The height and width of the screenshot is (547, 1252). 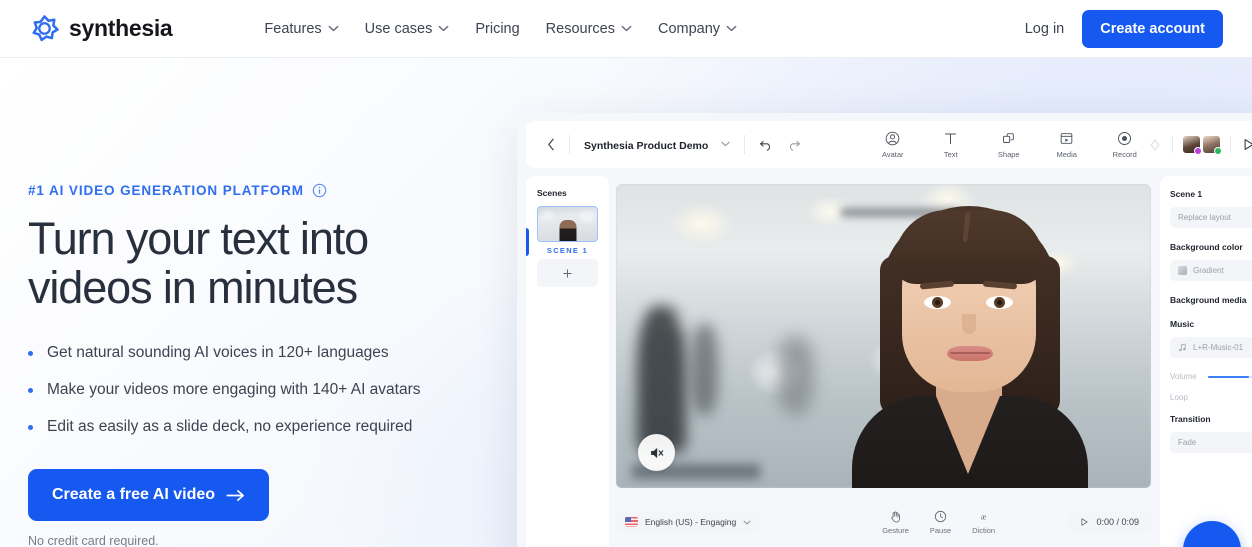 I want to click on nav-label: Features, so click(x=293, y=28).